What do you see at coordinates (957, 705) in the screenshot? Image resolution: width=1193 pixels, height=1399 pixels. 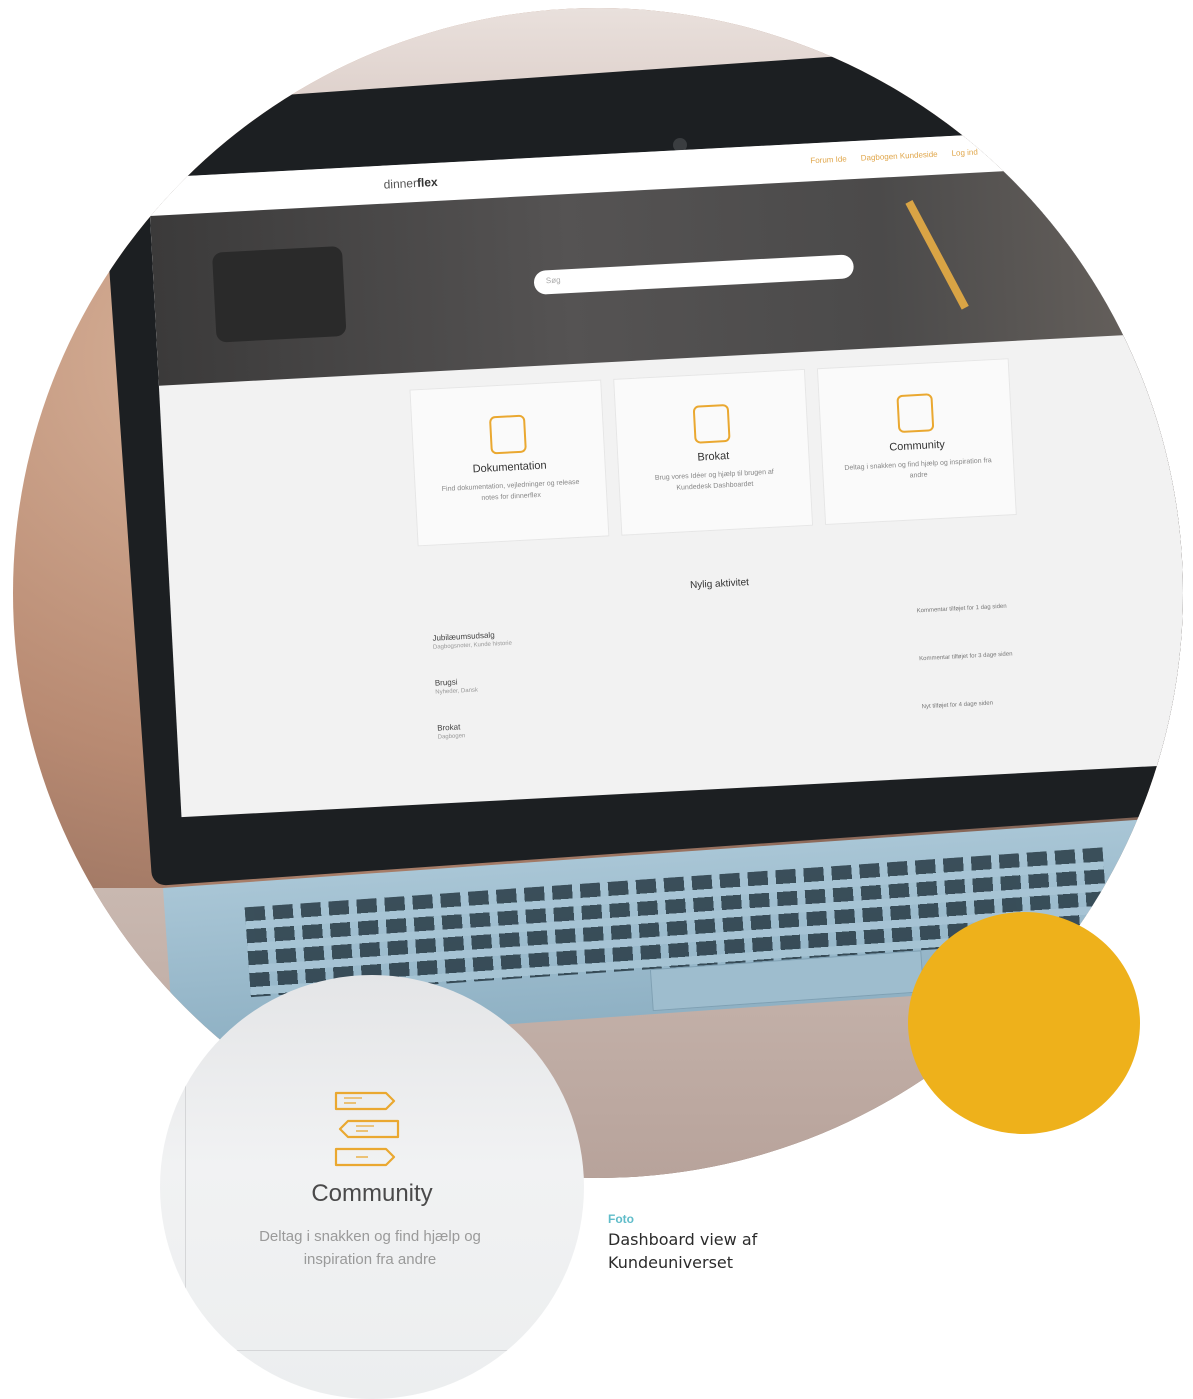 I see `activity-meta: Nyt tilføjet for 4 dage siden` at bounding box center [957, 705].